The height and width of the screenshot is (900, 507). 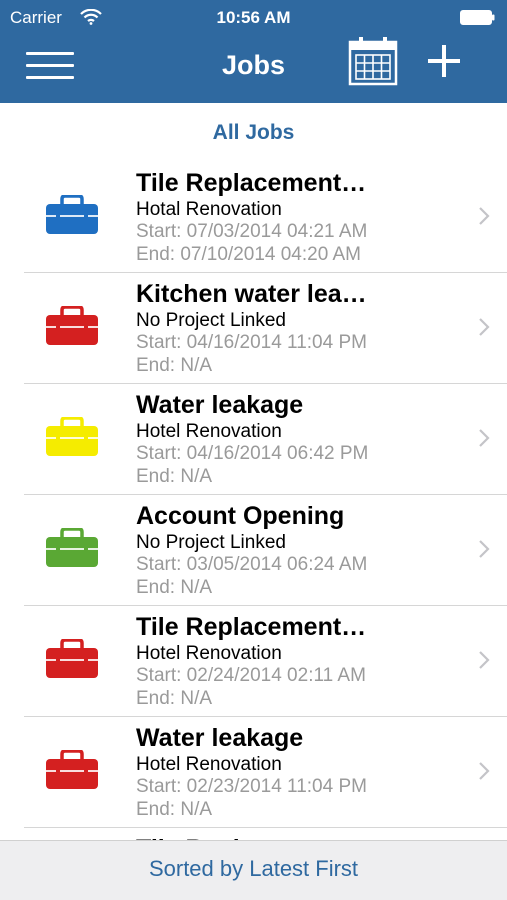 What do you see at coordinates (252, 453) in the screenshot?
I see `job-start: Start: 04/16/2014 06:42 PM` at bounding box center [252, 453].